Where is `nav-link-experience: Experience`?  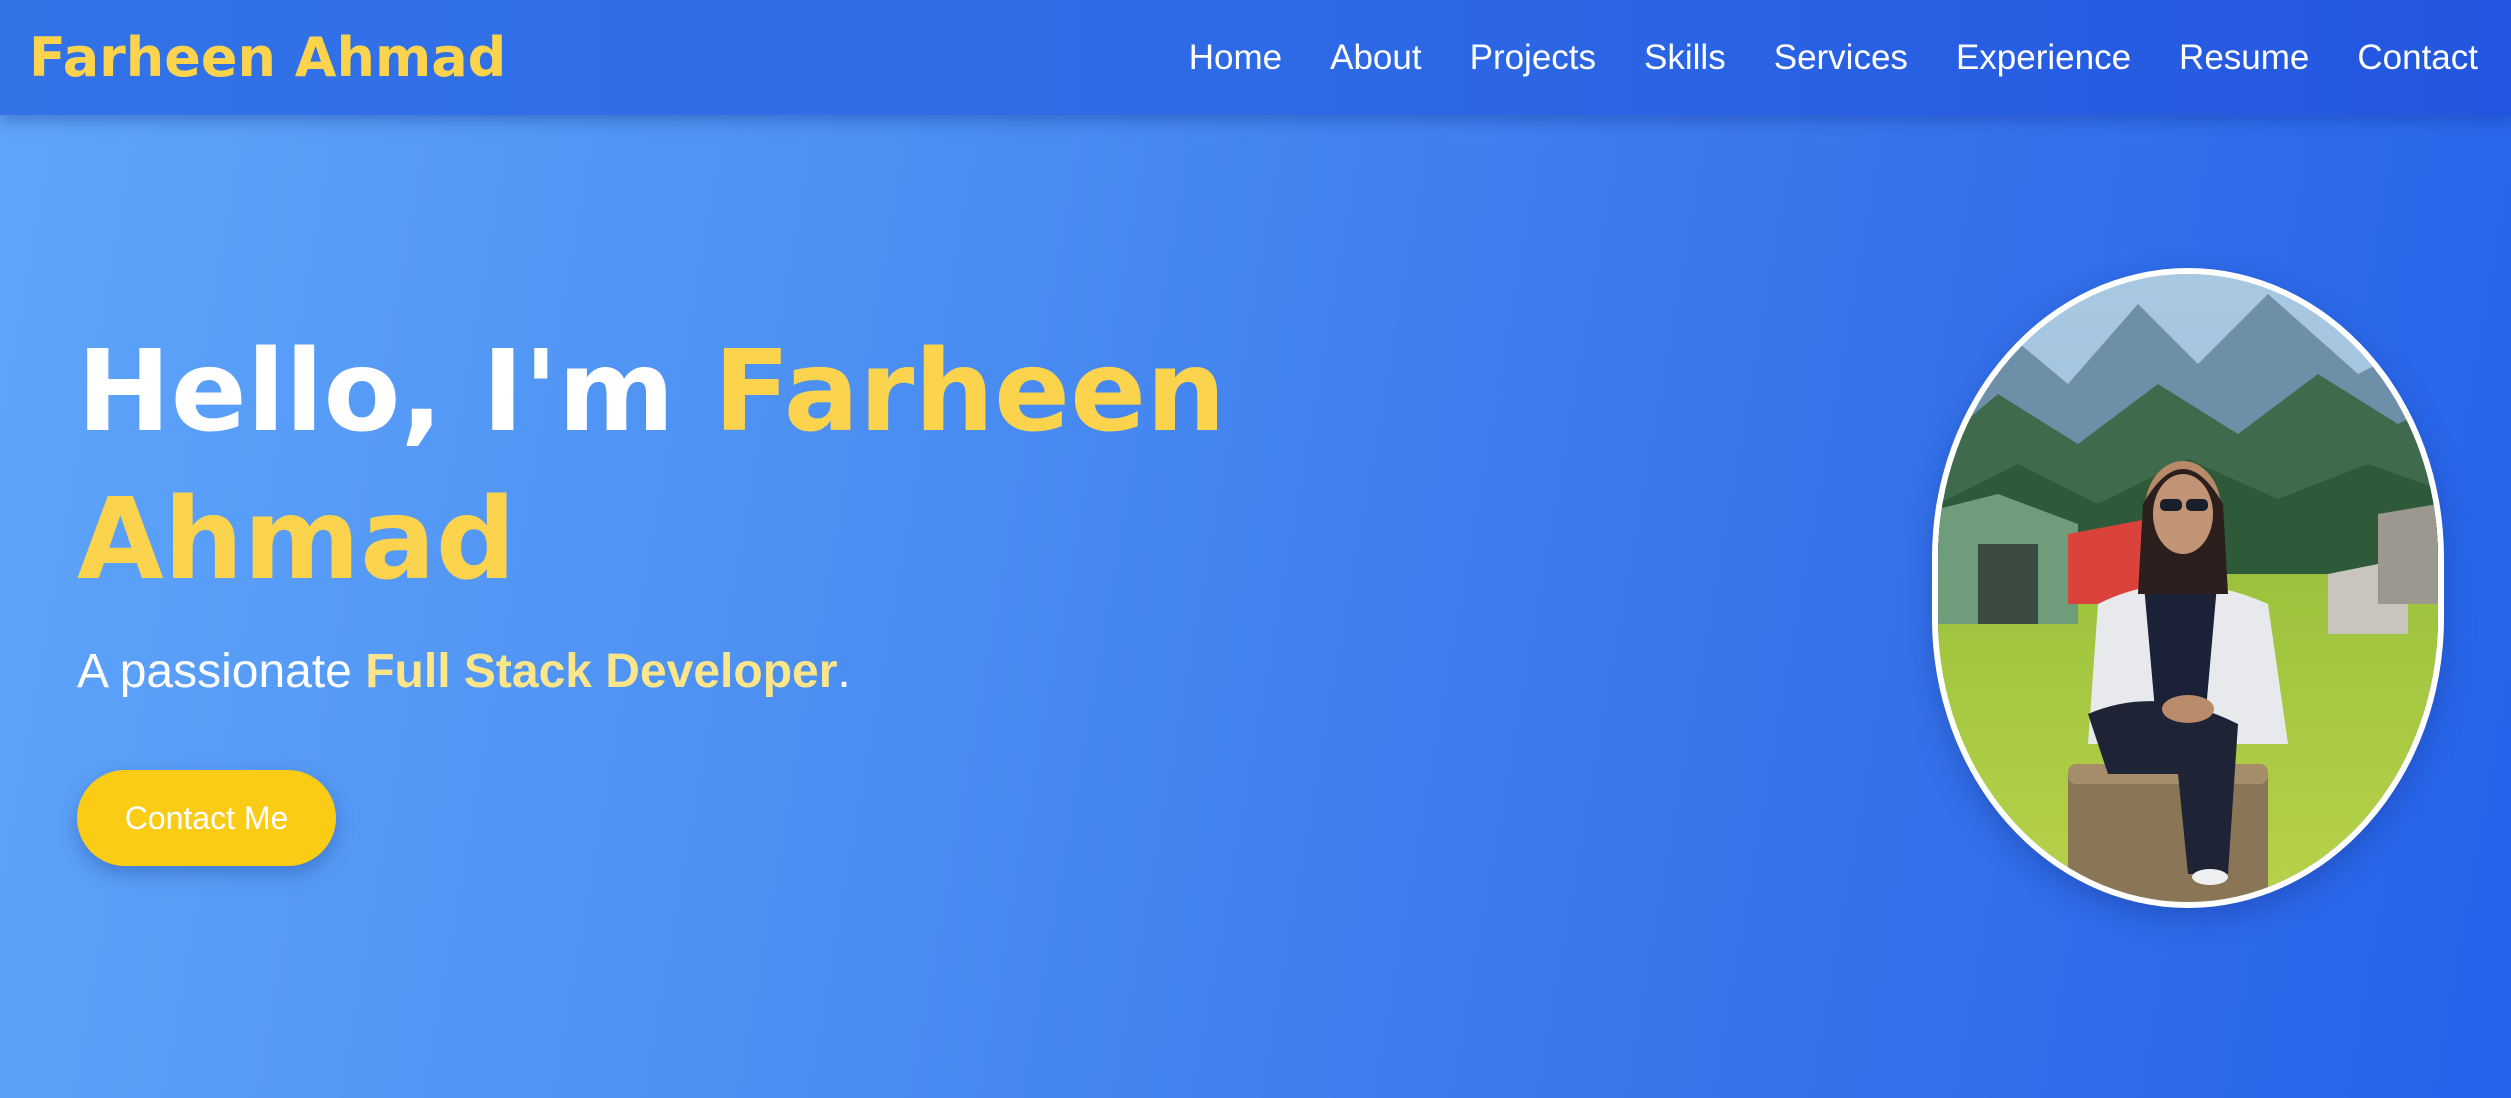
nav-link-experience: Experience is located at coordinates (2043, 58).